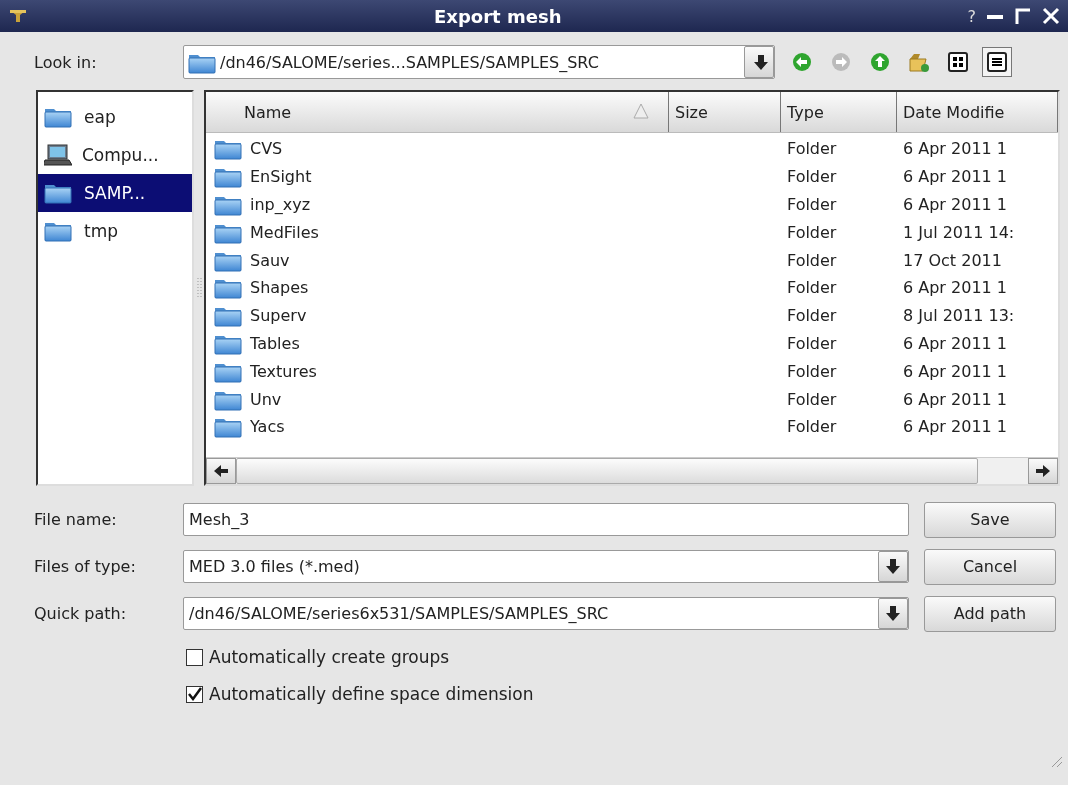 This screenshot has width=1068, height=785. I want to click on file-name: inp_xyz, so click(280, 204).